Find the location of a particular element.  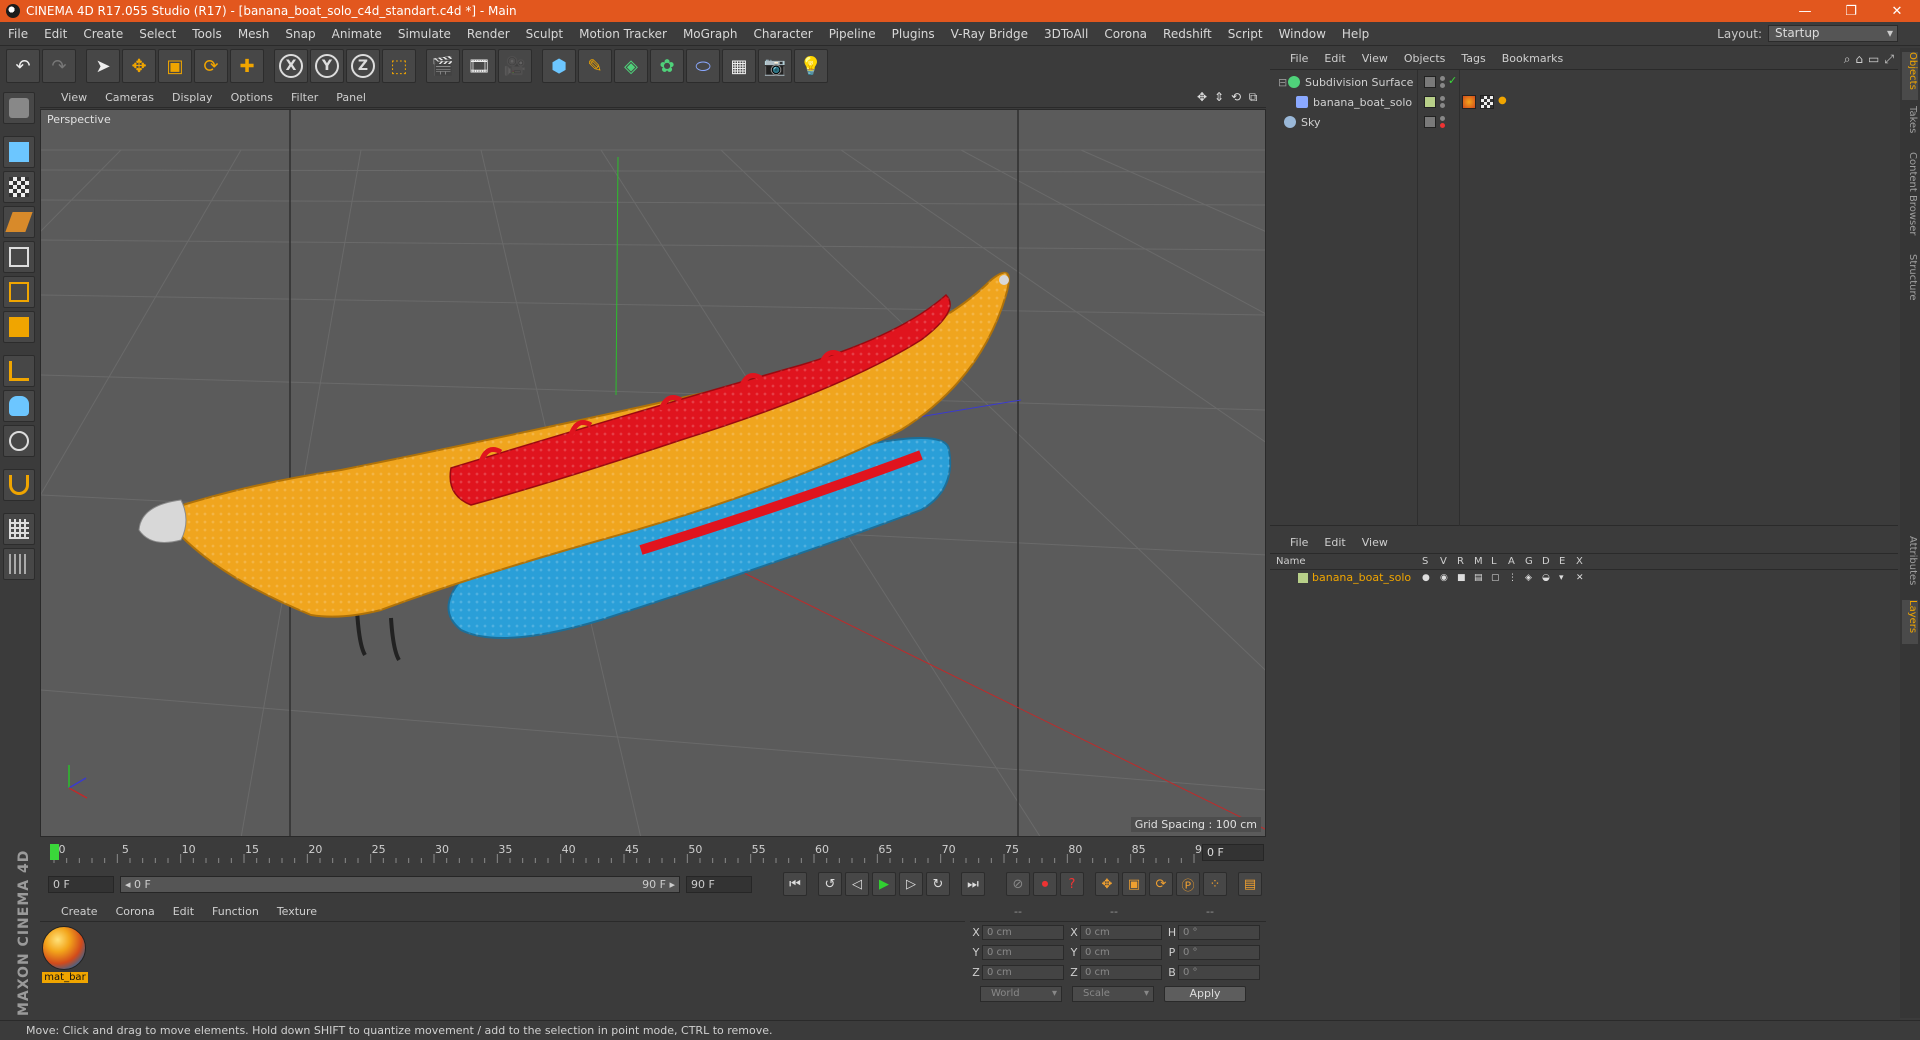

go-to-end-button: ⏭ is located at coordinates (973, 884).